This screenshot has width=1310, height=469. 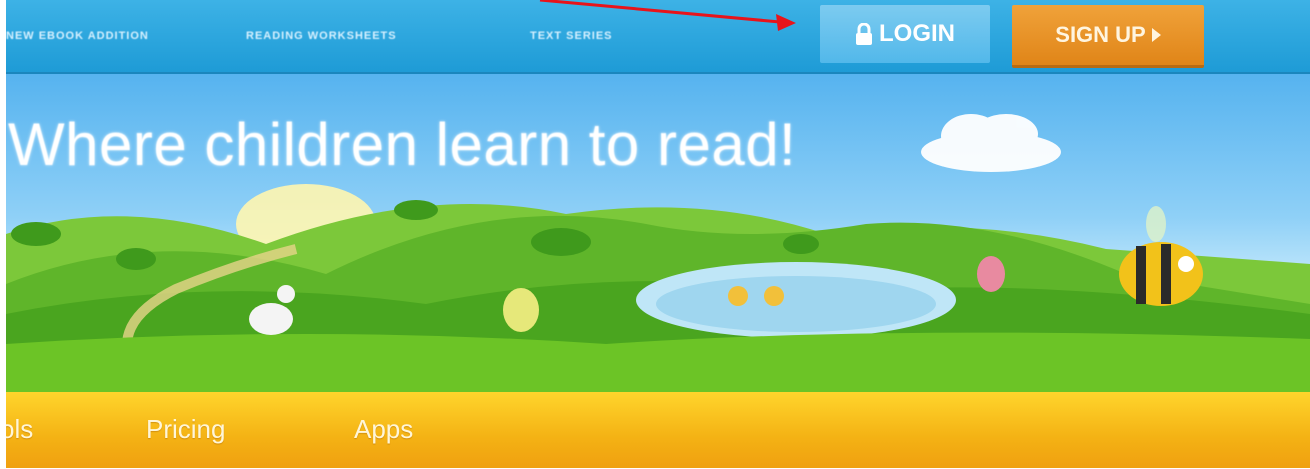 I want to click on top-link-2: READING WORKSHEETS, so click(x=321, y=37).